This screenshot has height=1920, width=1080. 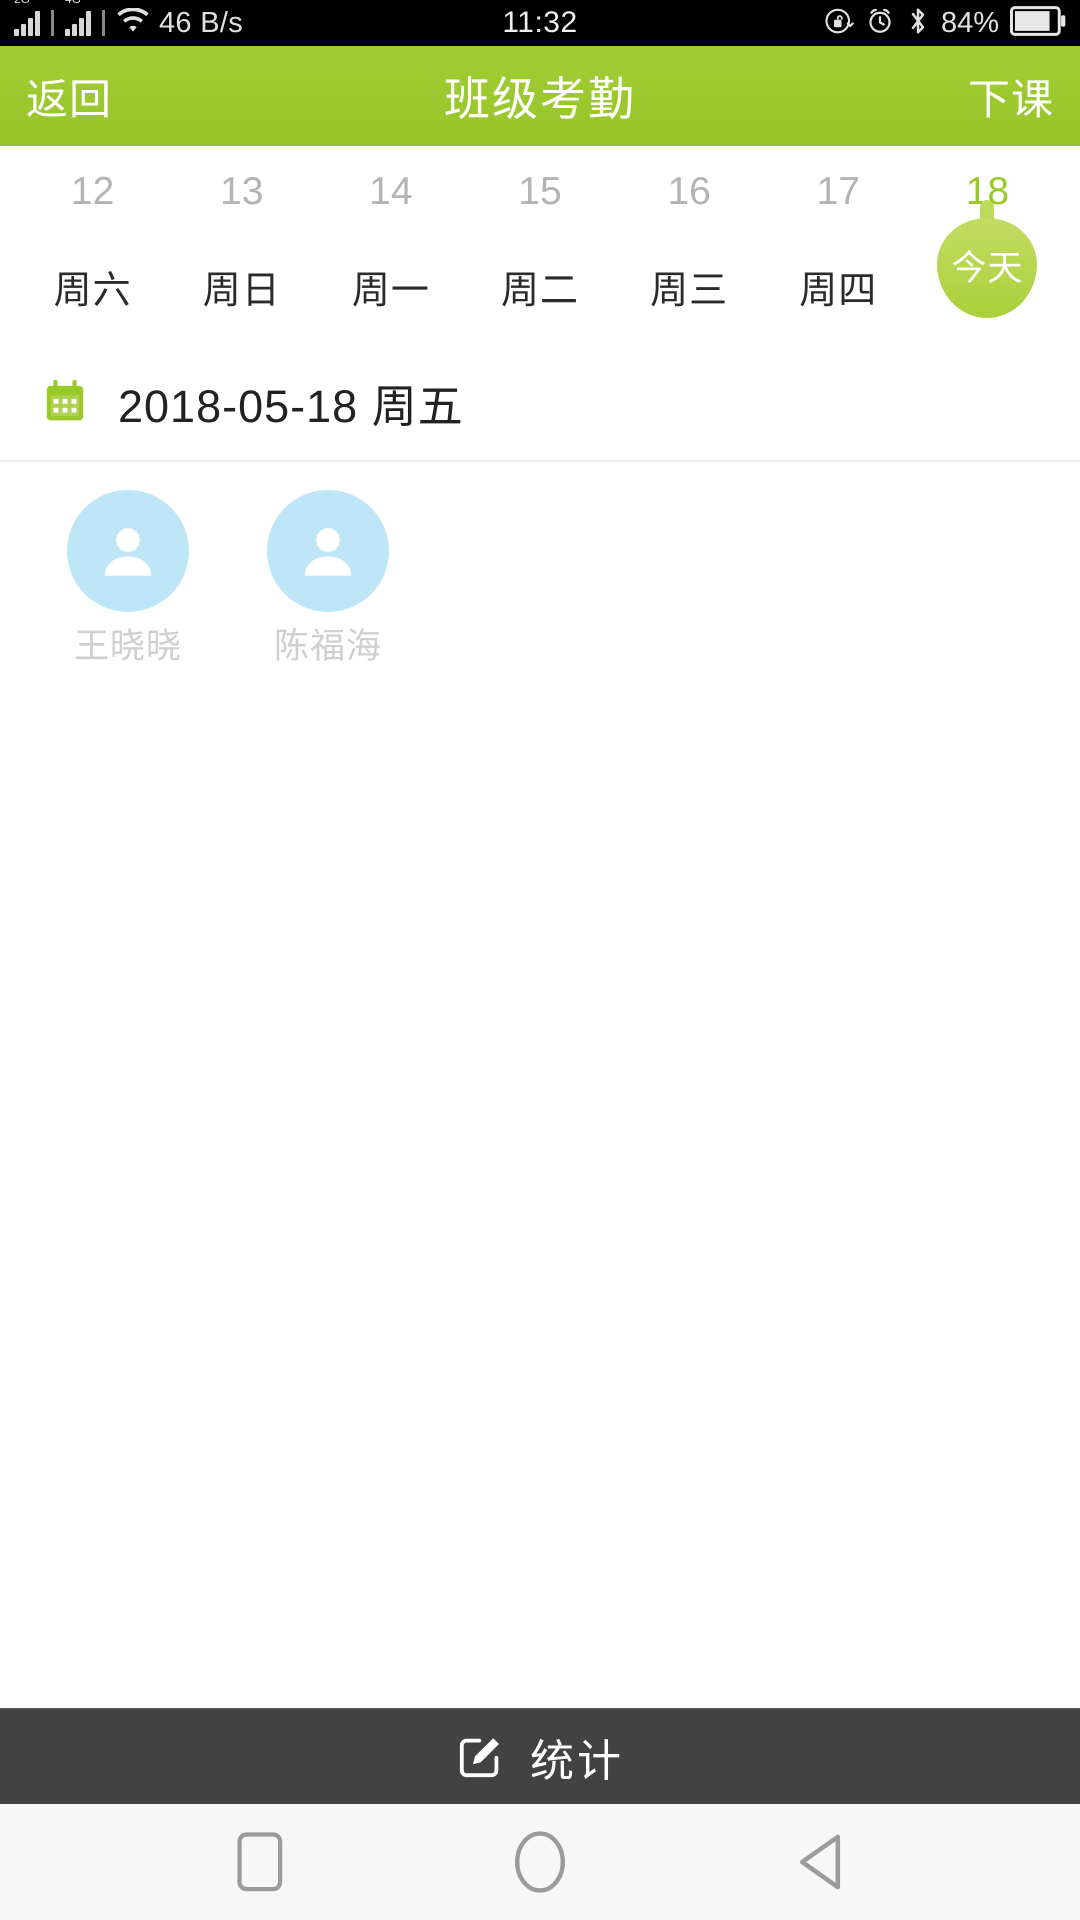 I want to click on rotation-lock-icon, so click(x=839, y=23).